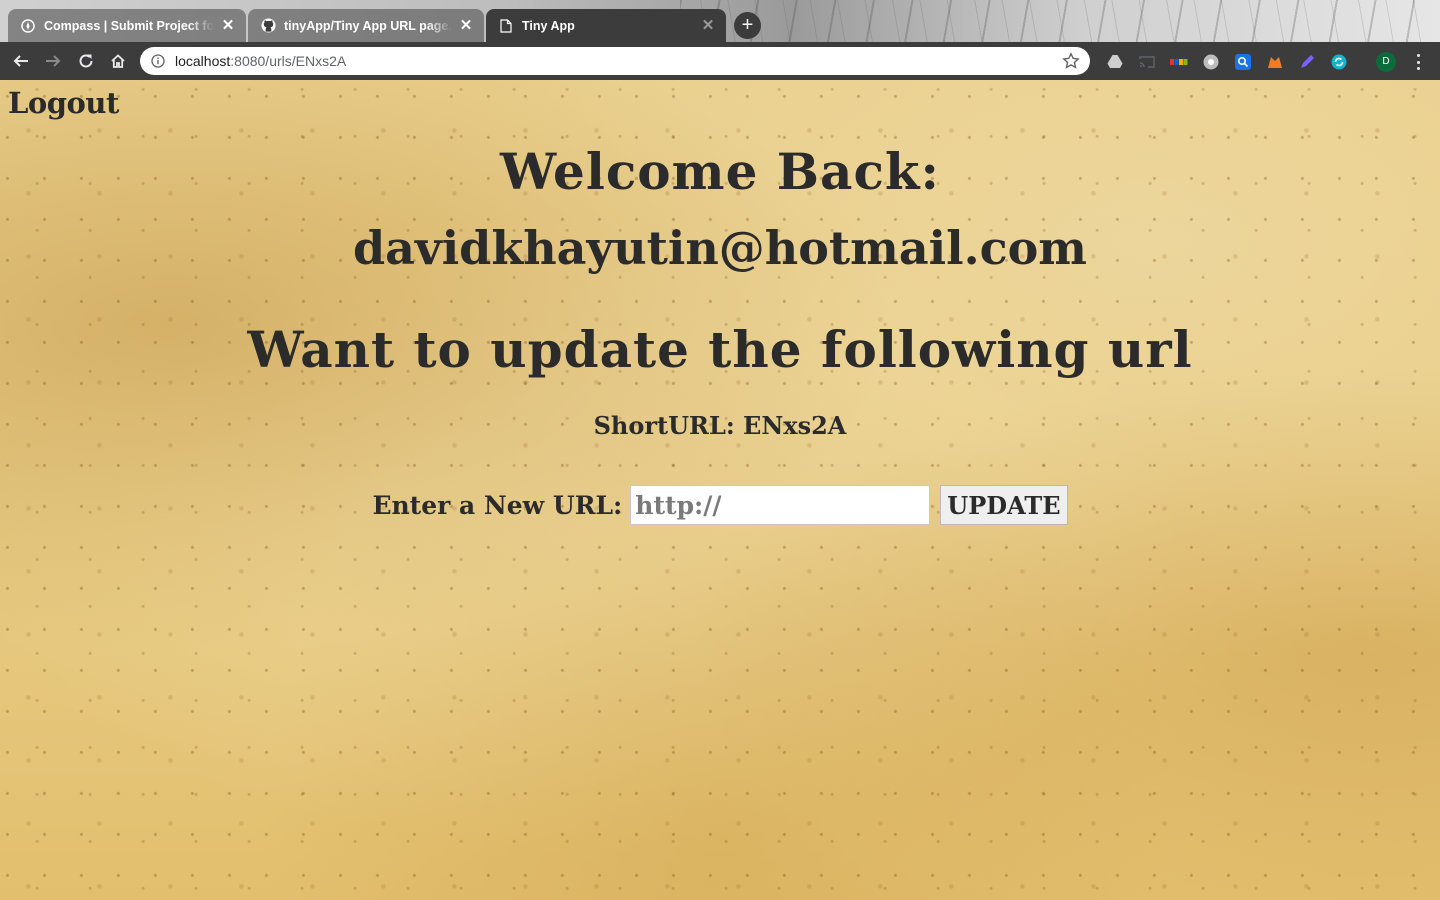 This screenshot has width=1440, height=900. I want to click on forward-button, so click(53, 61).